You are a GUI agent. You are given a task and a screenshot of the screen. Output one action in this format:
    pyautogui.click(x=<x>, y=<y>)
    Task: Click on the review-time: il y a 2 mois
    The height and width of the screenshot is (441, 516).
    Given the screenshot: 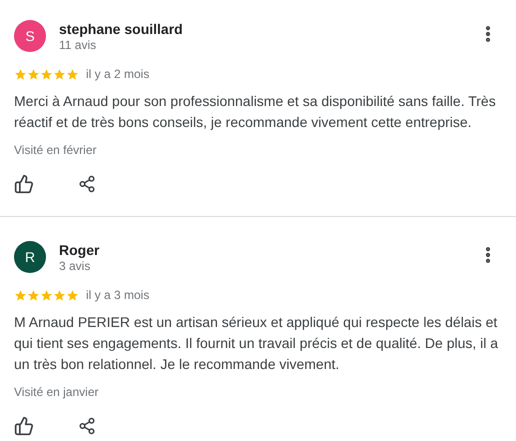 What is the action you would take?
    pyautogui.click(x=118, y=74)
    